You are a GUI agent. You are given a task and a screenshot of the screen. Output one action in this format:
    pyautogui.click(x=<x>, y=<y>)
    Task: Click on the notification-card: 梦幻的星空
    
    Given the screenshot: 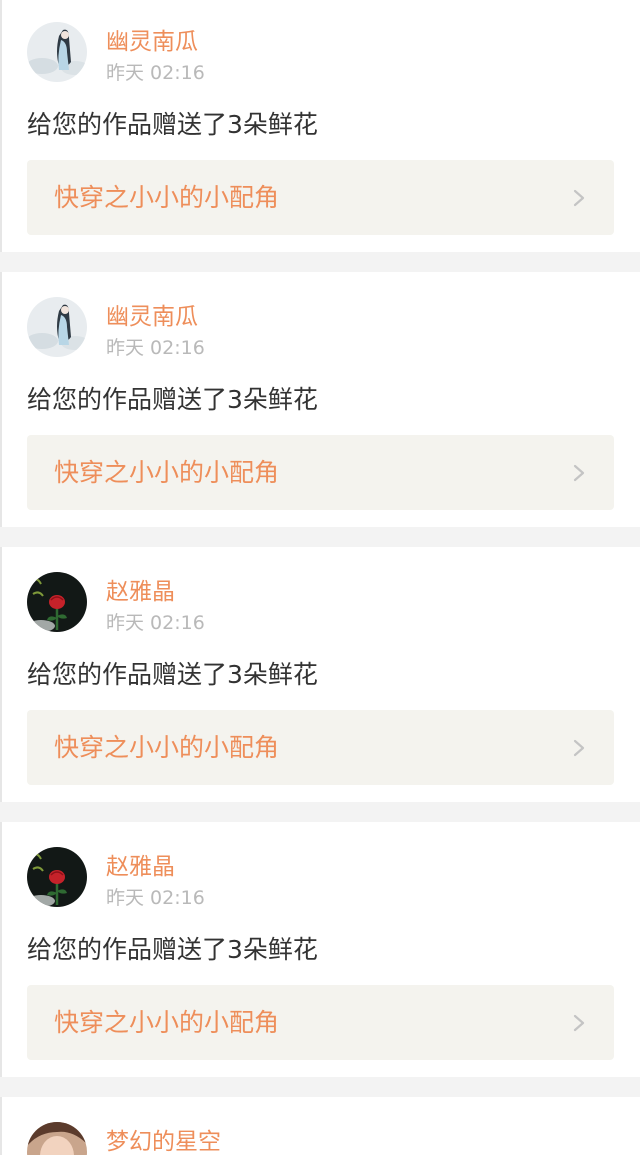 What is the action you would take?
    pyautogui.click(x=320, y=1126)
    